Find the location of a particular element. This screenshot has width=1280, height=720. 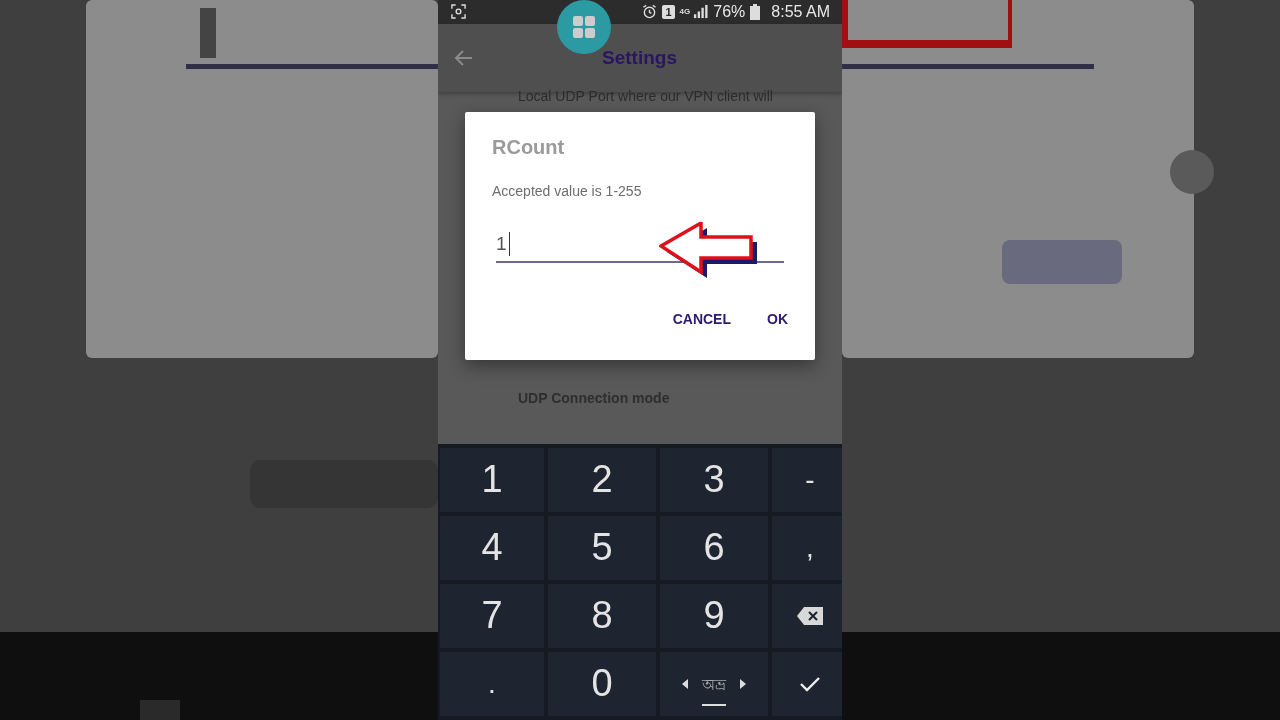

backspace-icon is located at coordinates (810, 616).